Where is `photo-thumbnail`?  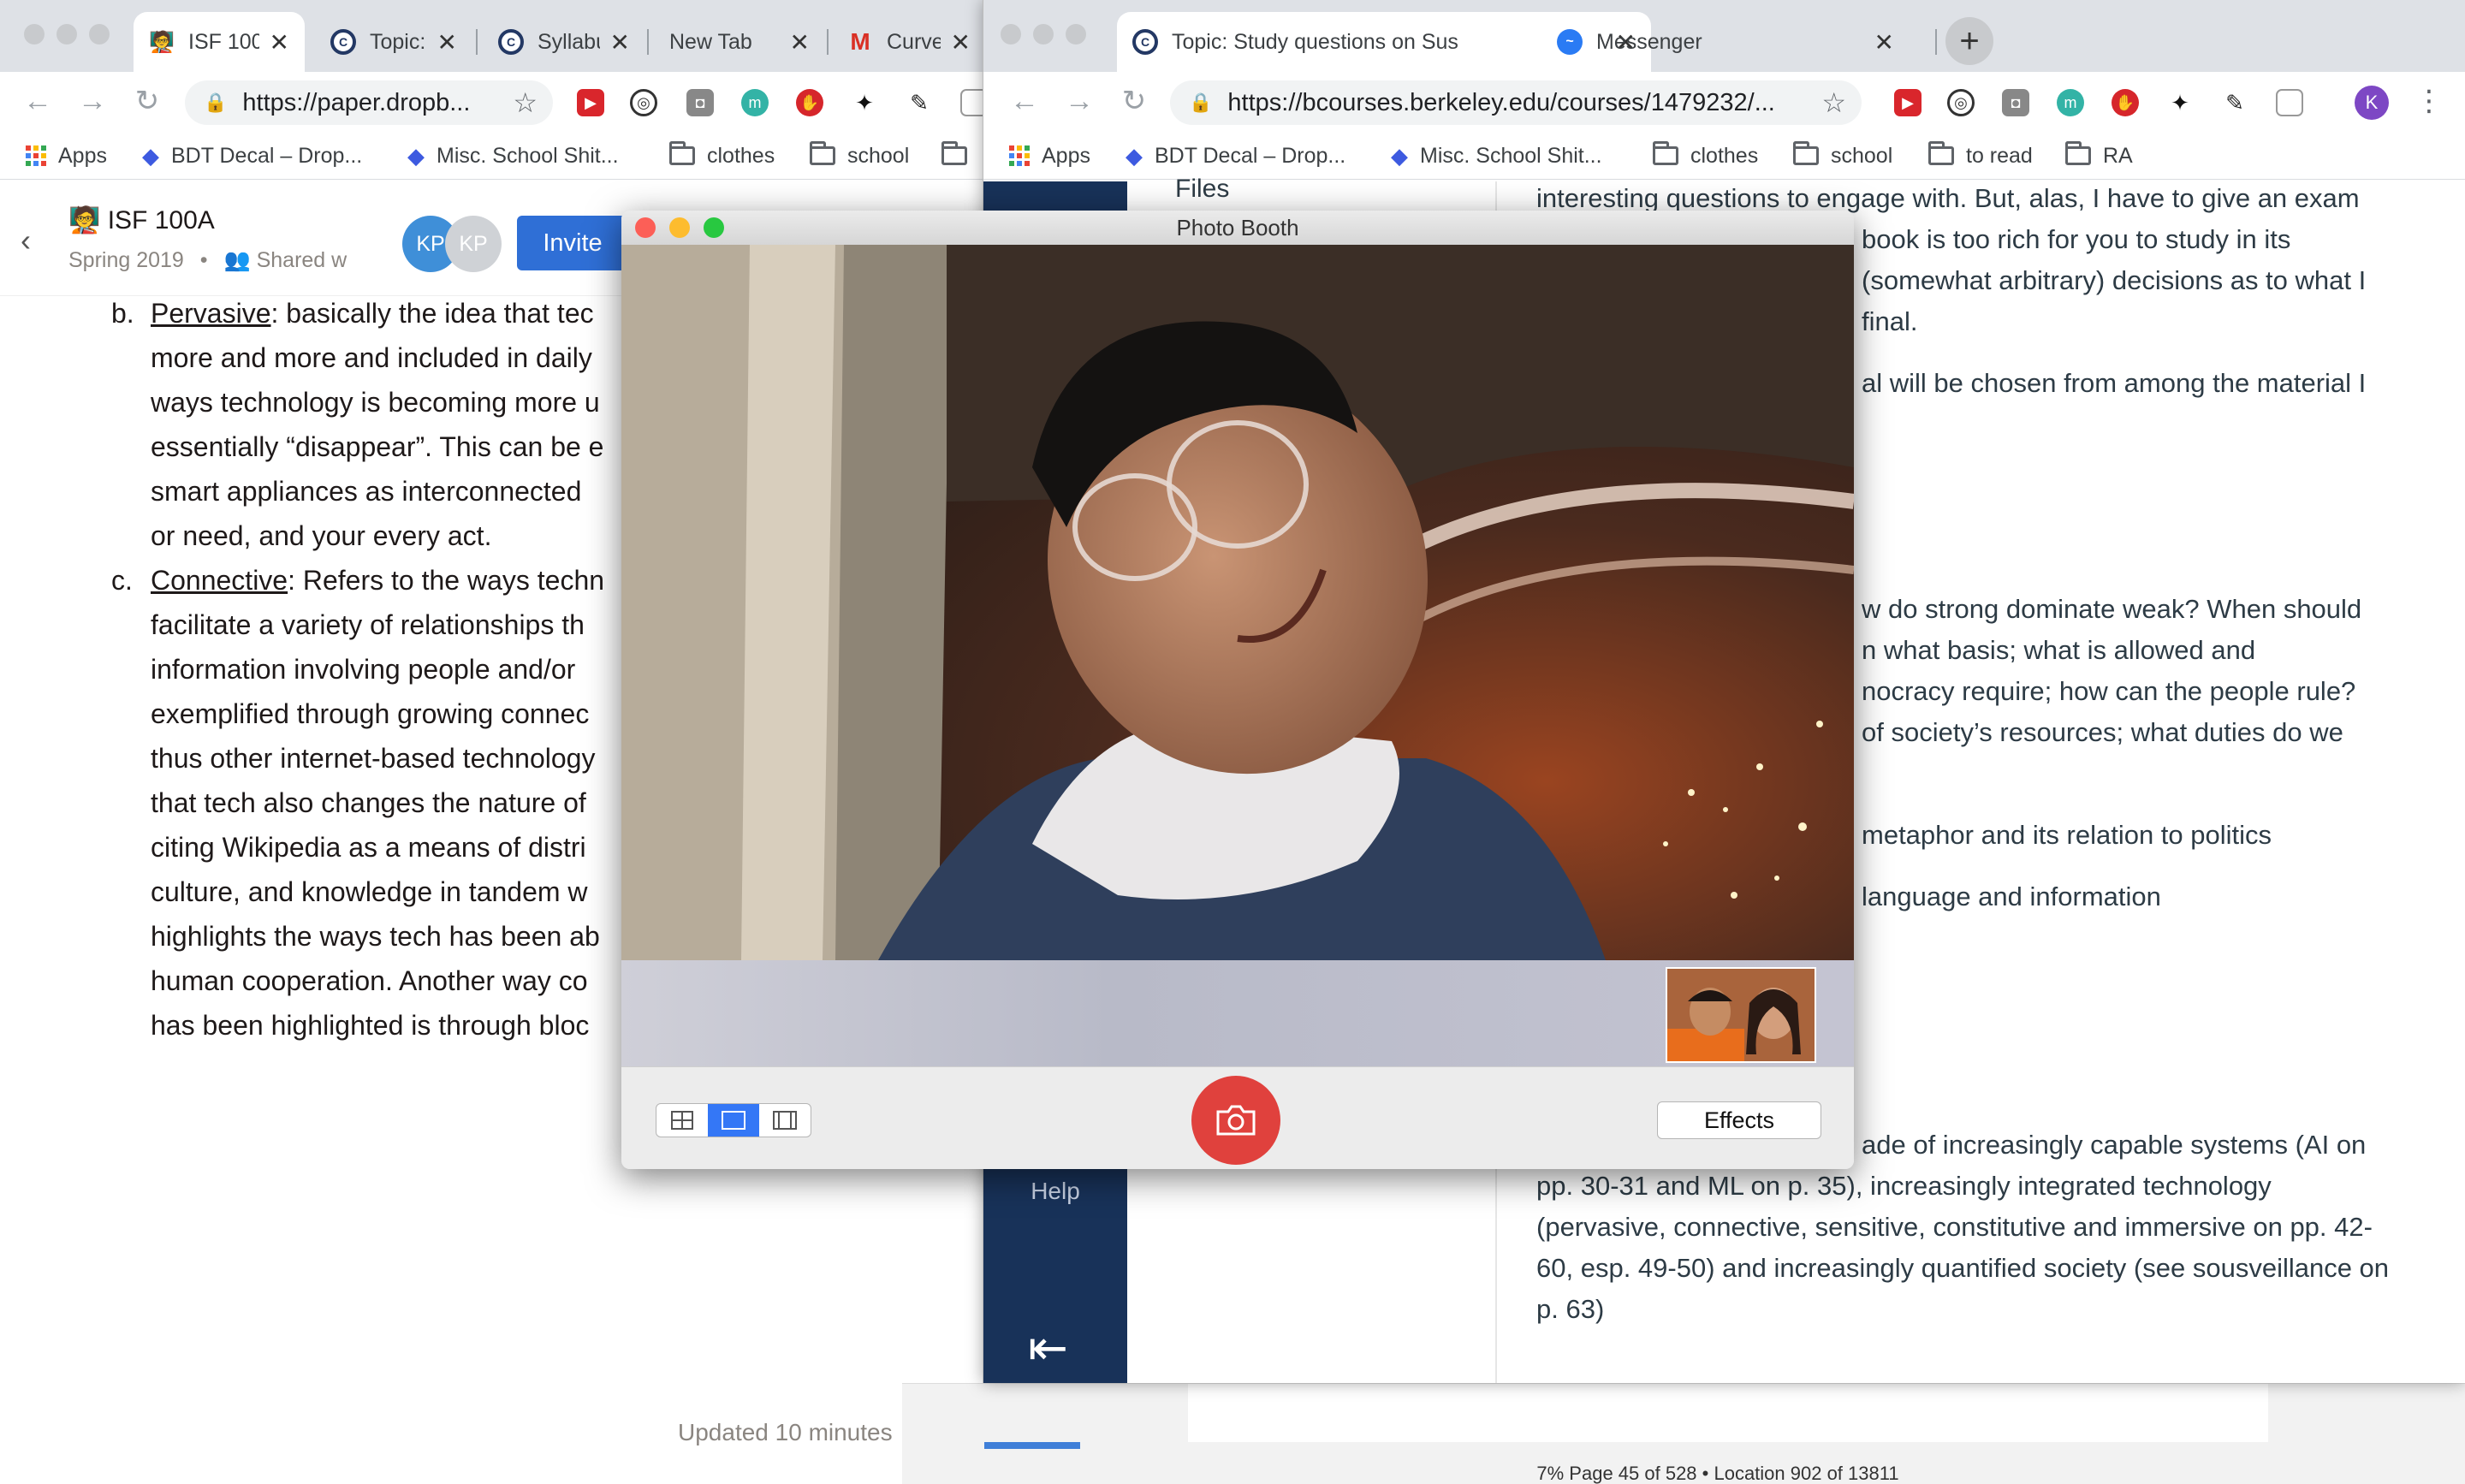 photo-thumbnail is located at coordinates (1741, 1015).